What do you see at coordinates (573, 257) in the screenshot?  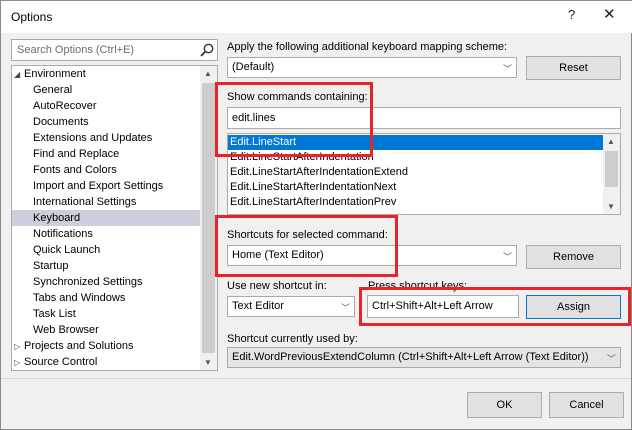 I see `remove-button: Remove` at bounding box center [573, 257].